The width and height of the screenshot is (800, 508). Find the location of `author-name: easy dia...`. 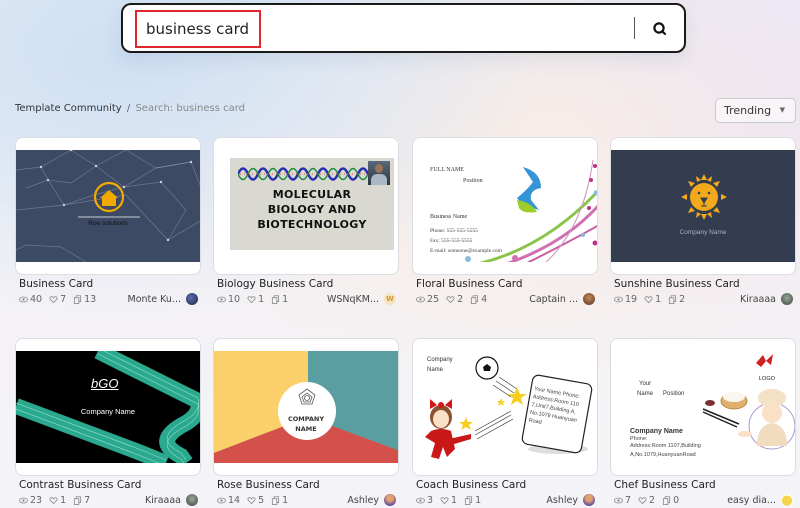

author-name: easy dia... is located at coordinates (751, 500).